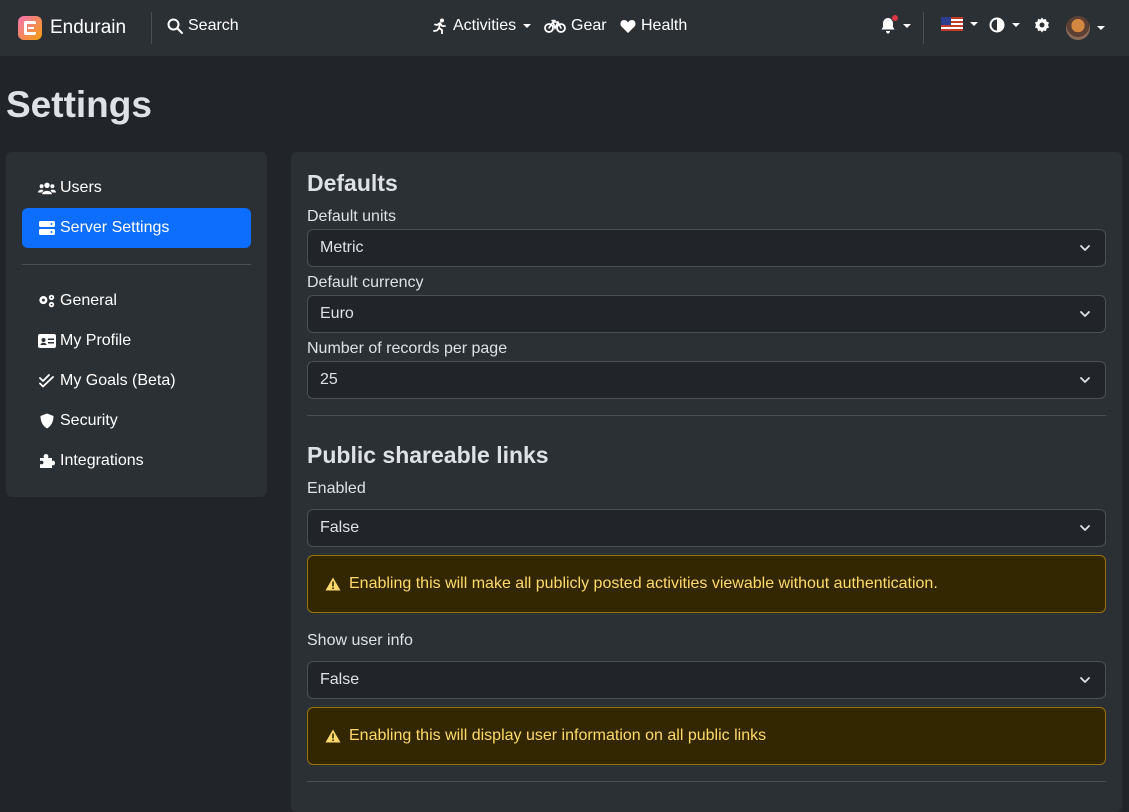  What do you see at coordinates (340, 679) in the screenshot?
I see `show-user-info-value: False` at bounding box center [340, 679].